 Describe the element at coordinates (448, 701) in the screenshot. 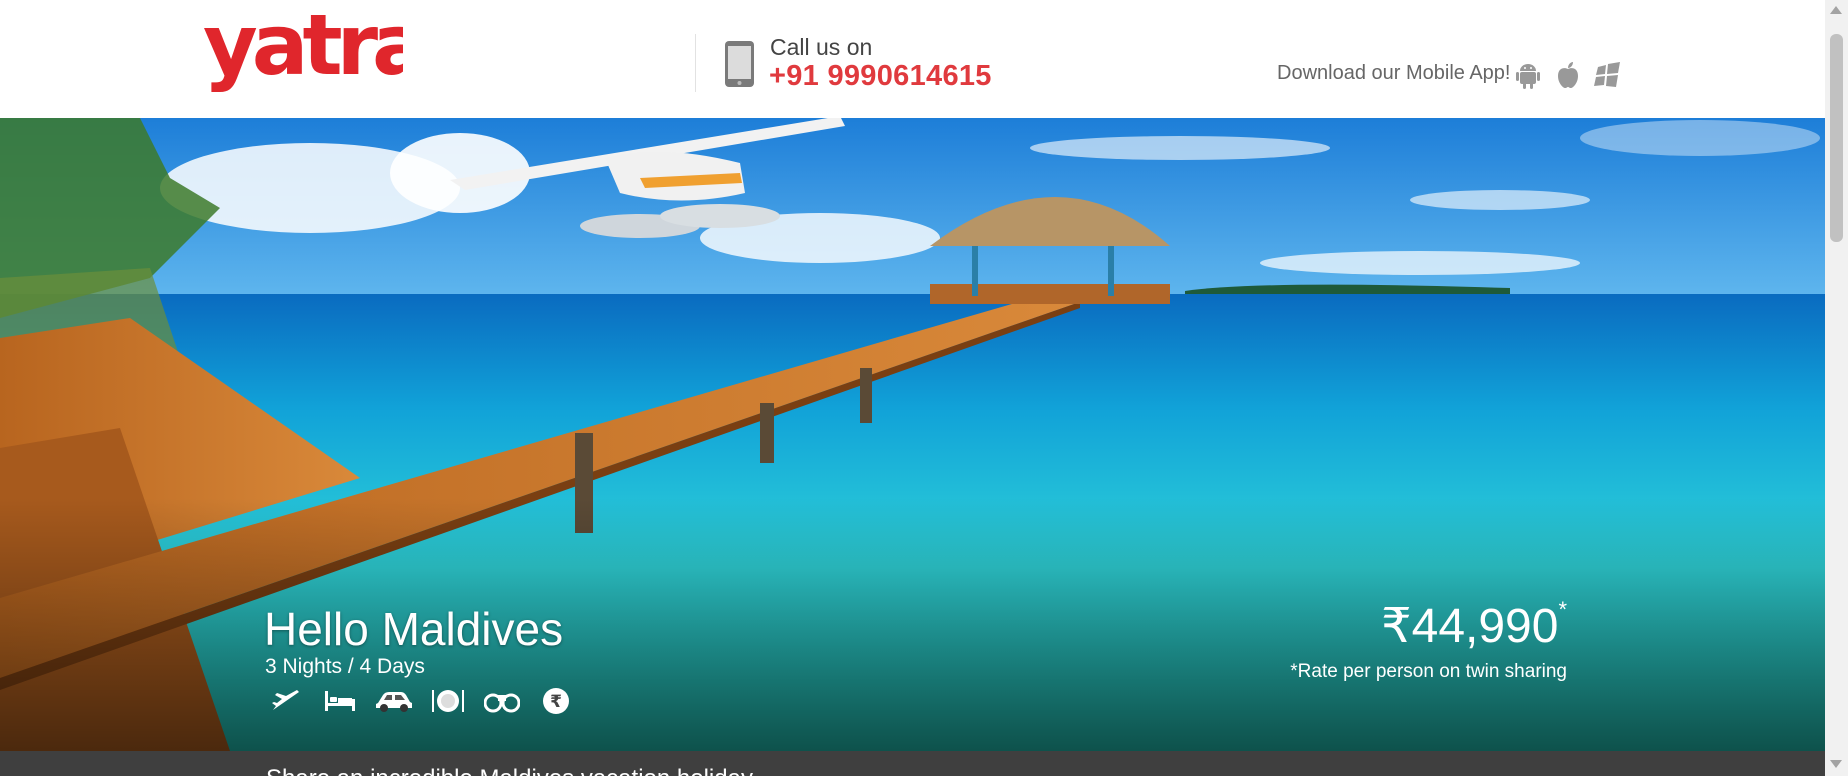

I see `meals-icon` at that location.